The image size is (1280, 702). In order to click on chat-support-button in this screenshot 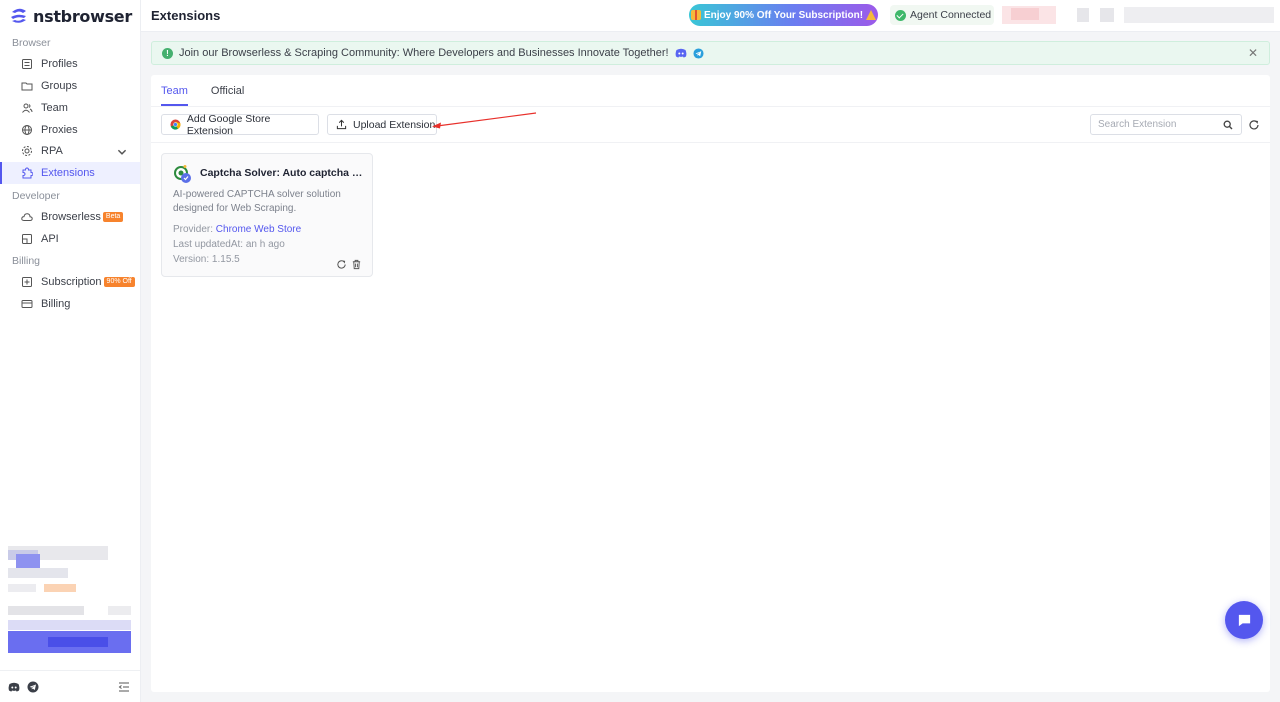, I will do `click(1244, 620)`.